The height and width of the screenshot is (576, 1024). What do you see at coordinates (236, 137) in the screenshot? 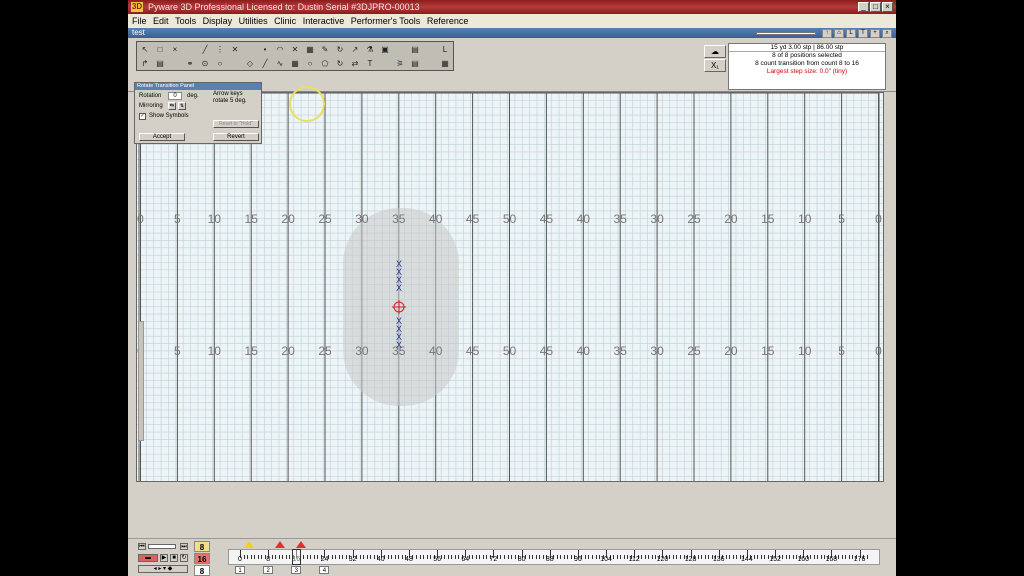
I see `revert-button: Revert` at bounding box center [236, 137].